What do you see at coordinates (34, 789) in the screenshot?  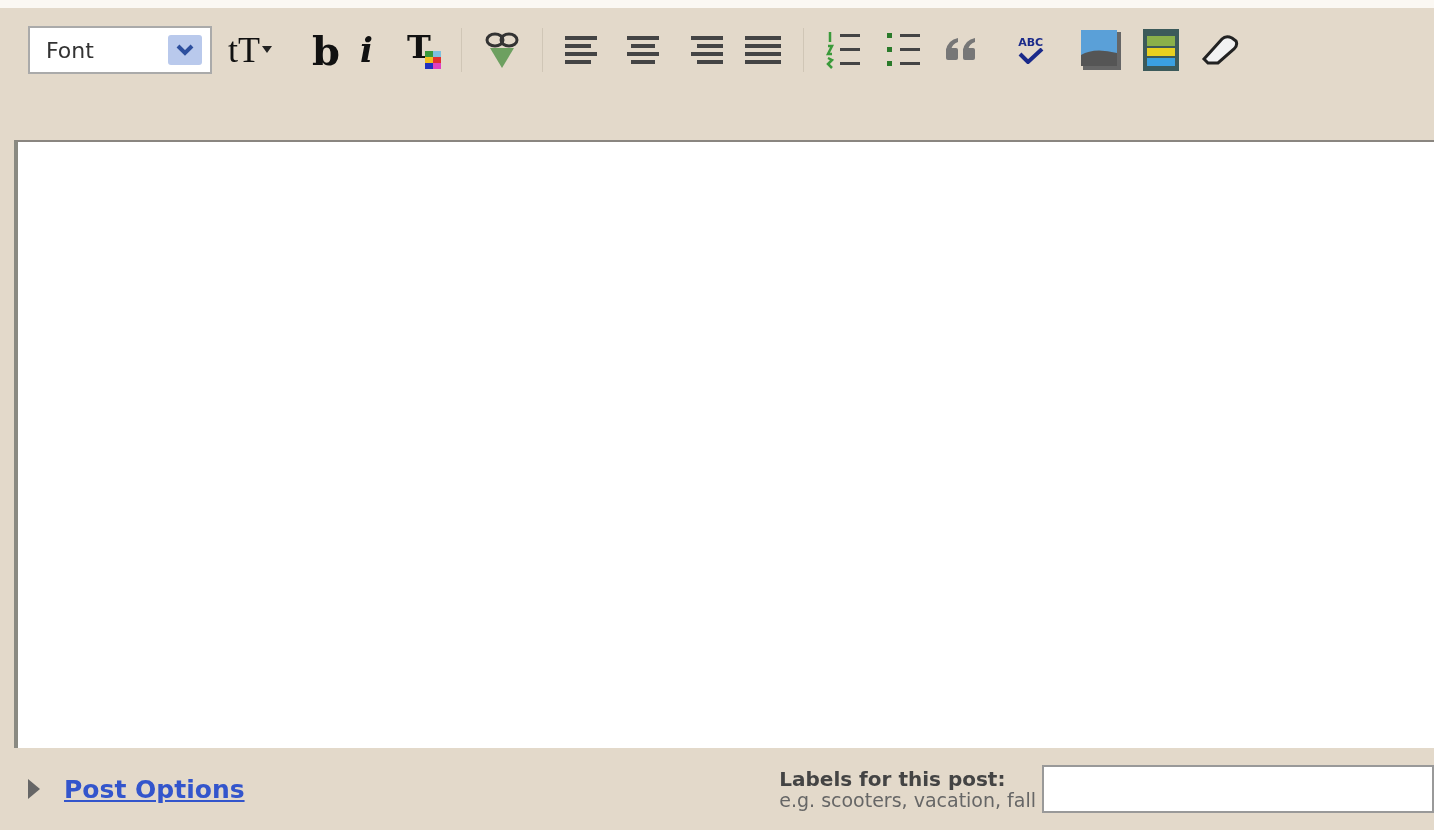 I see `expand-arrow-icon` at bounding box center [34, 789].